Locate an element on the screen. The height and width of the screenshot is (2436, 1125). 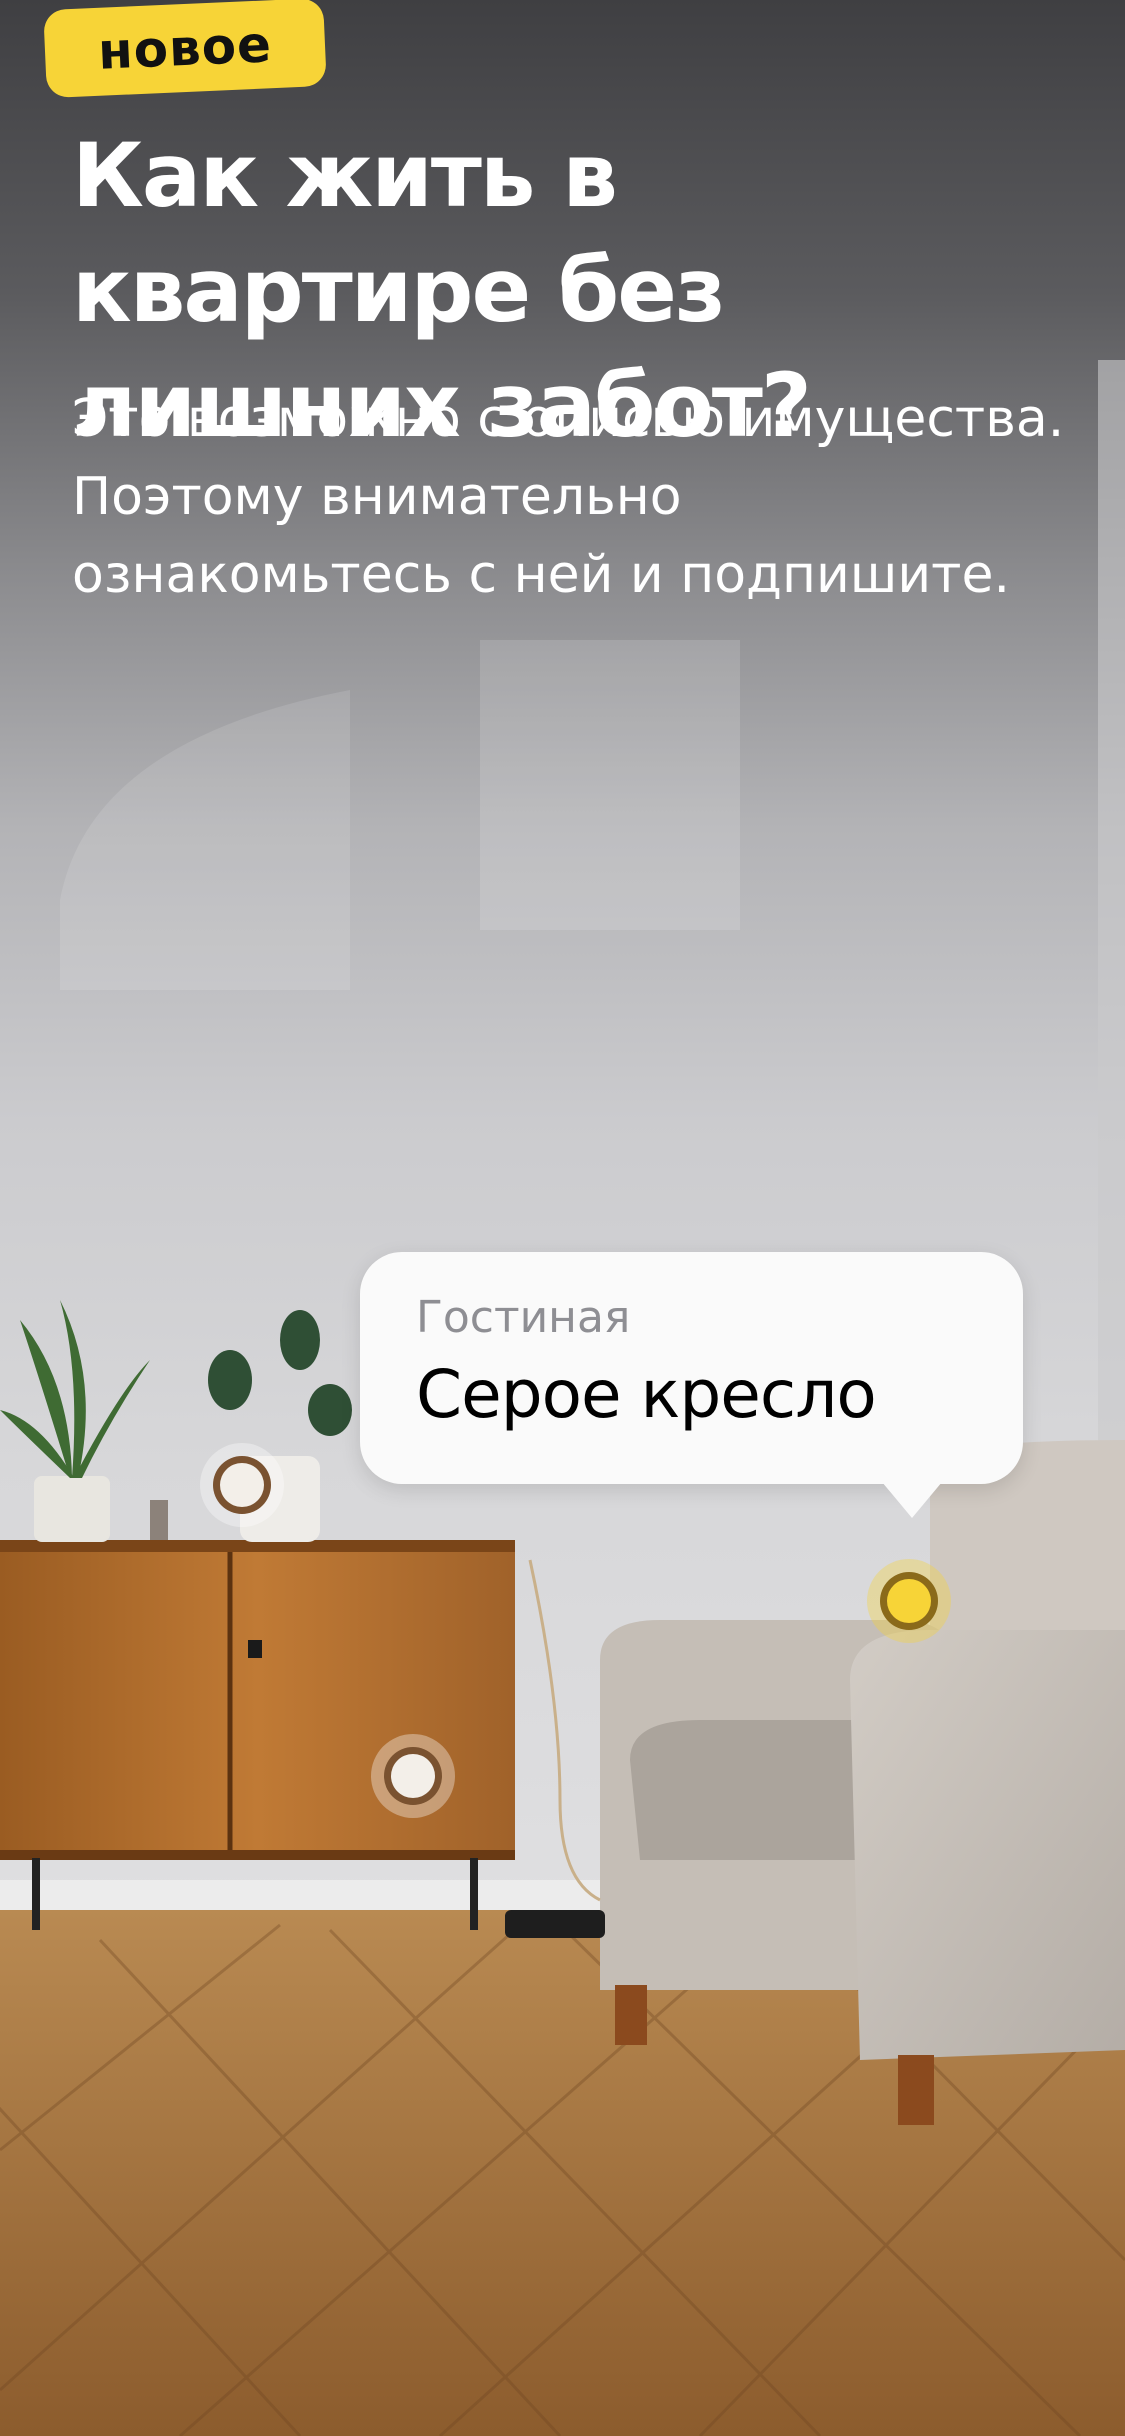
hotspot-armchair is located at coordinates (909, 1601).